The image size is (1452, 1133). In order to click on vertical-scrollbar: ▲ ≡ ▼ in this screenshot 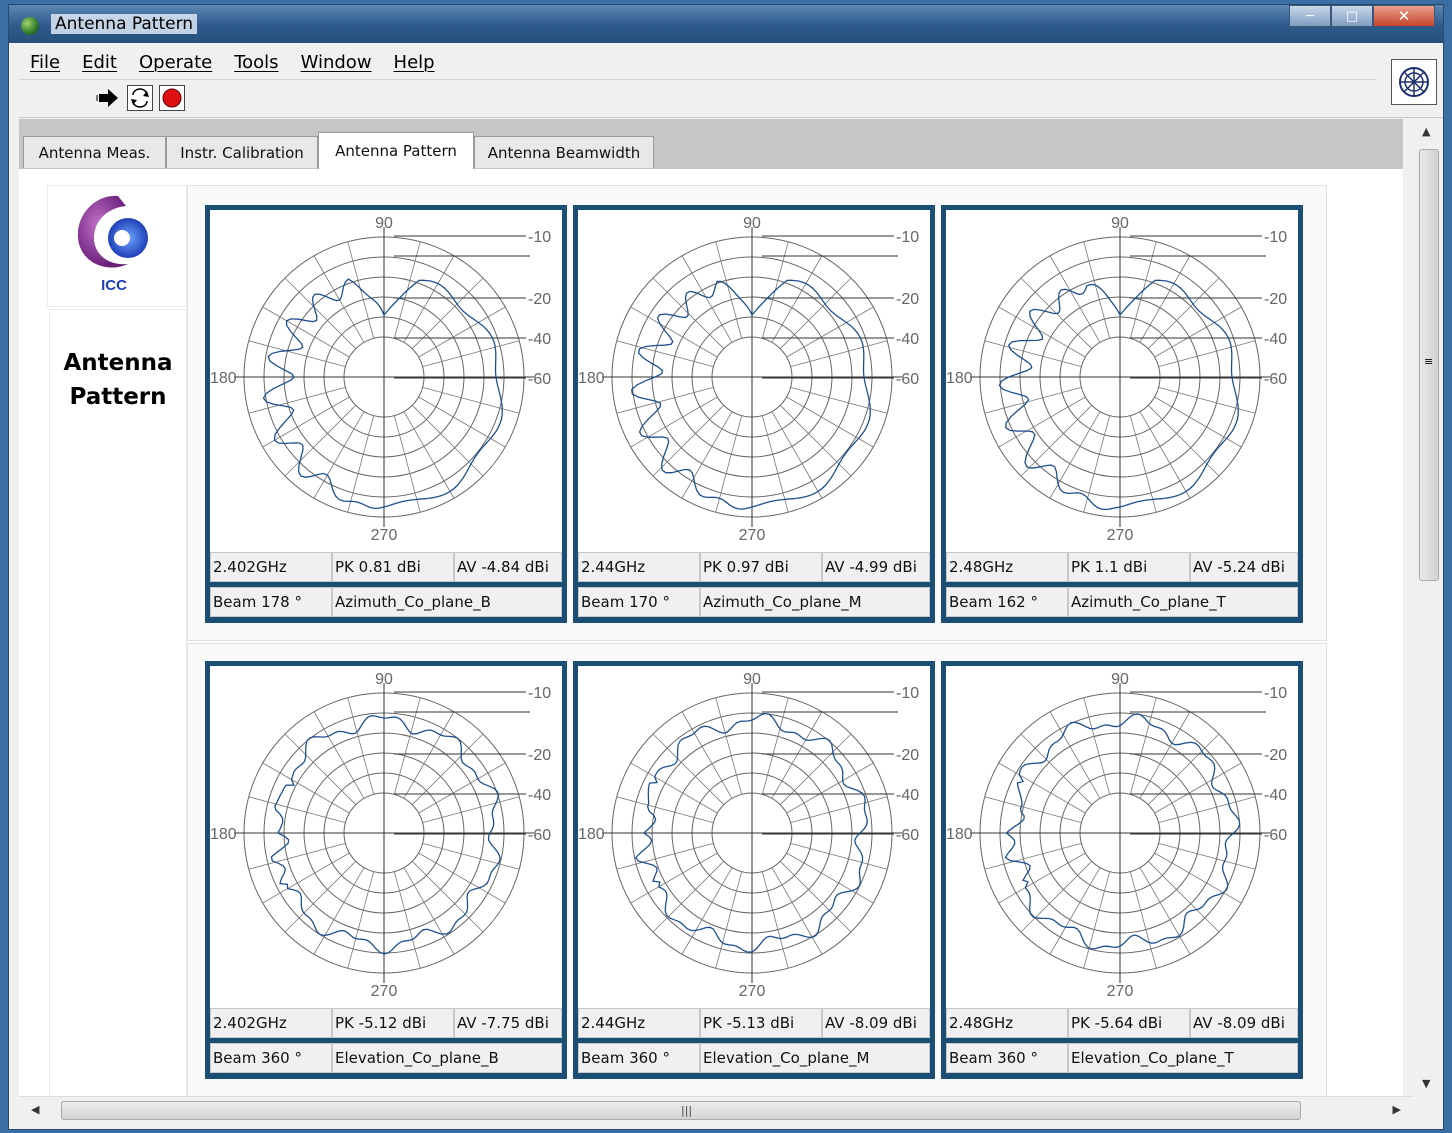, I will do `click(1428, 608)`.